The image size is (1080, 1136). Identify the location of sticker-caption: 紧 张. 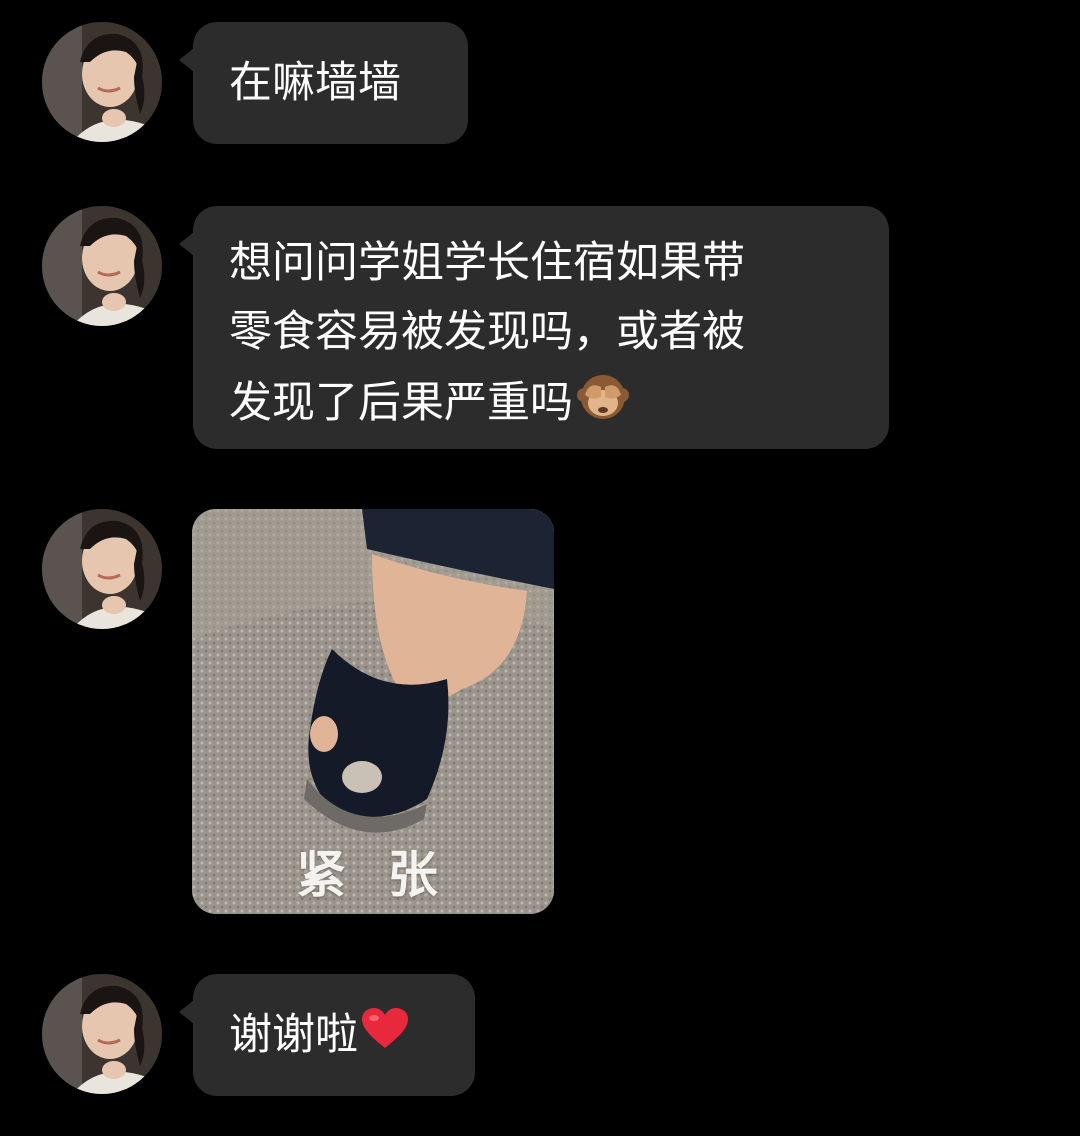
(373, 875).